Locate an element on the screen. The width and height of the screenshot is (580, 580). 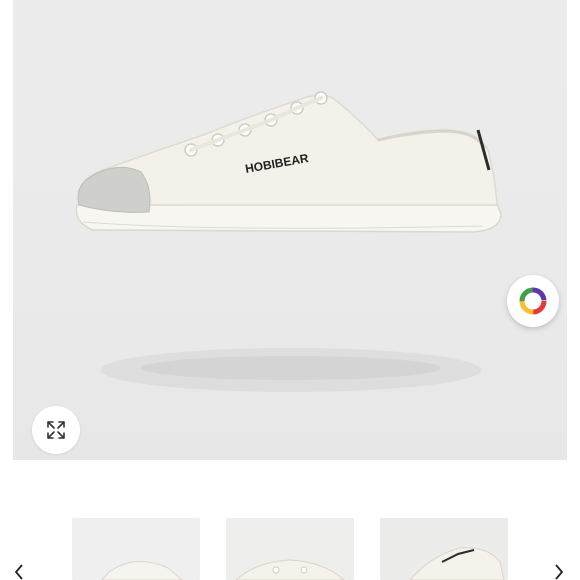
color-wheel-icon is located at coordinates (533, 301).